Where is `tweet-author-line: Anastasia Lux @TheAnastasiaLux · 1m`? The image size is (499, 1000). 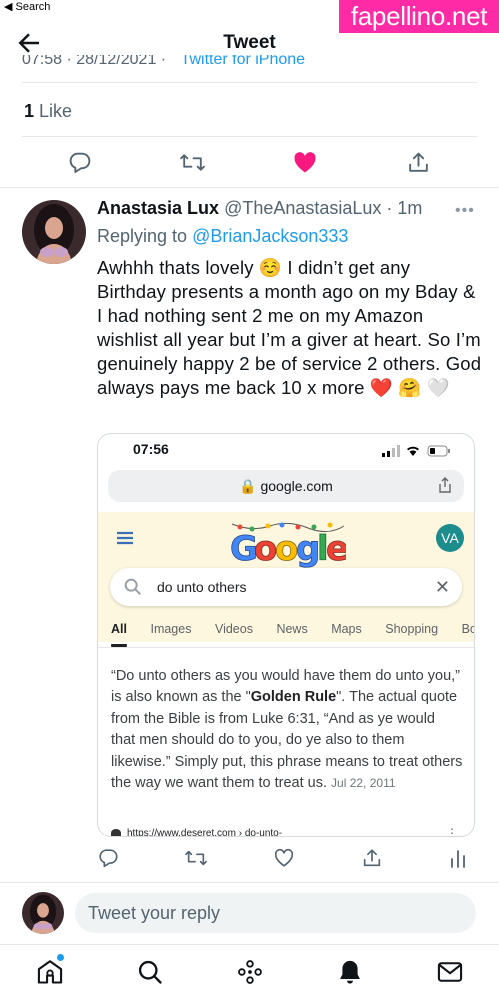 tweet-author-line: Anastasia Lux @TheAnastasiaLux · 1m is located at coordinates (259, 208).